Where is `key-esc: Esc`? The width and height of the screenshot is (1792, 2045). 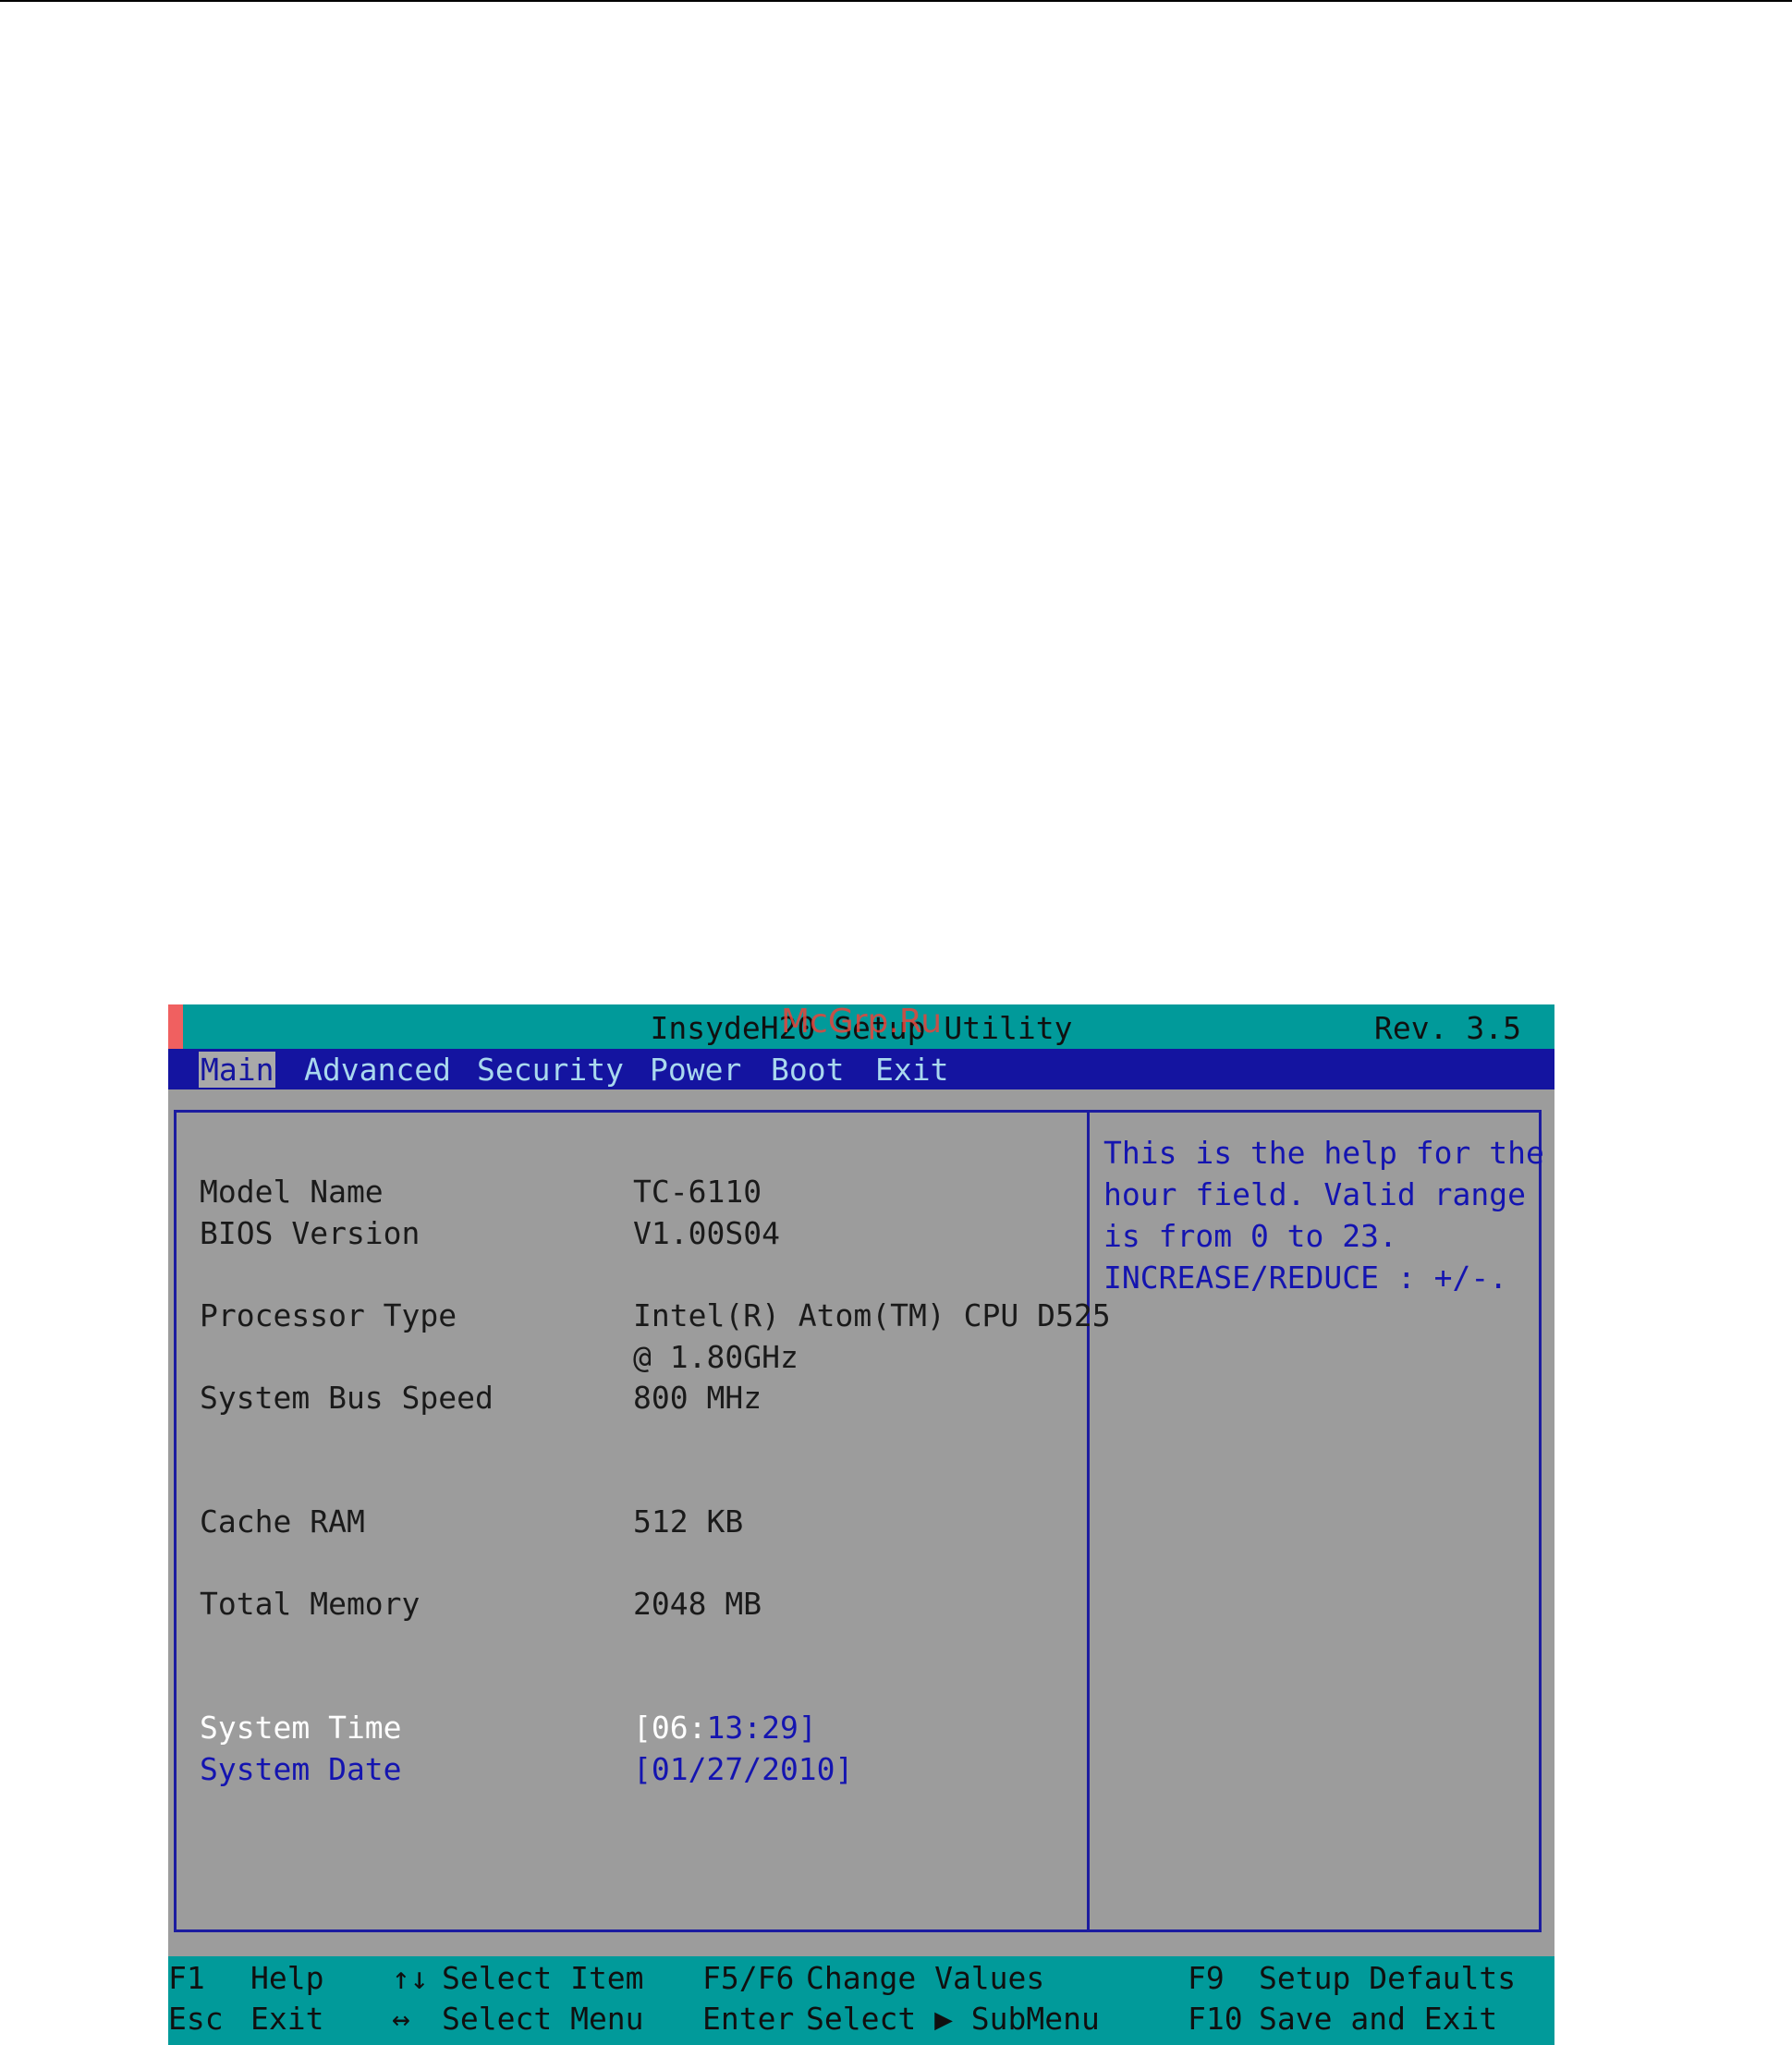
key-esc: Esc is located at coordinates (196, 2019).